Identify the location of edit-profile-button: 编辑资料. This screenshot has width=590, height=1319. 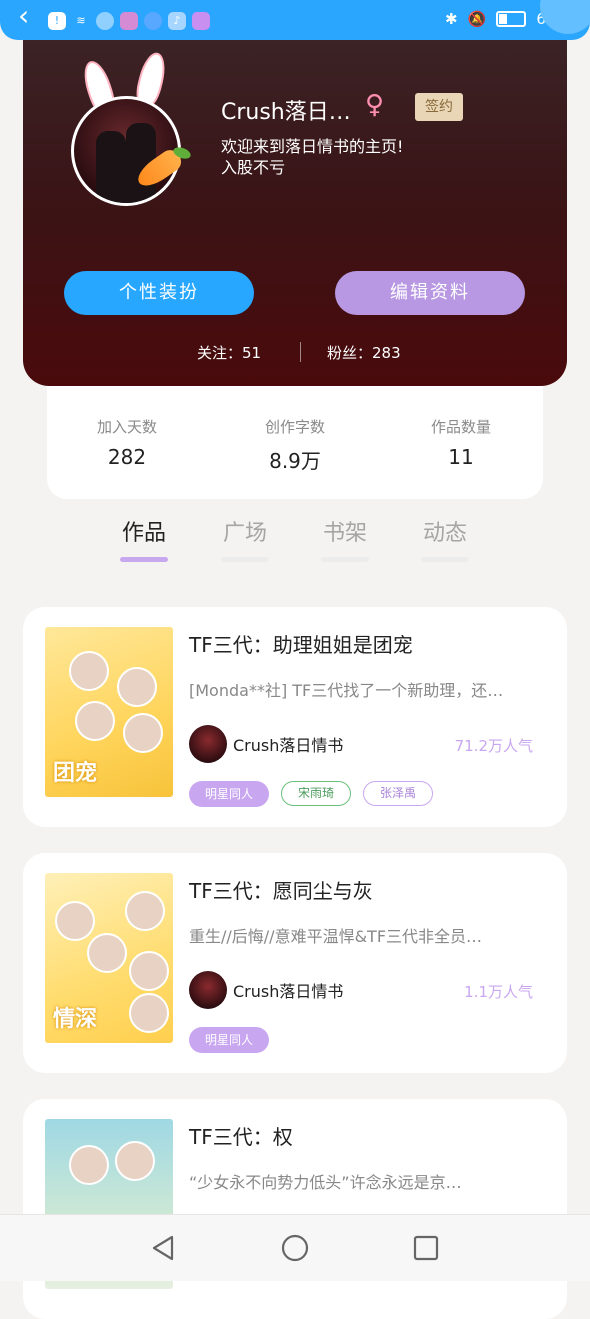
(430, 293).